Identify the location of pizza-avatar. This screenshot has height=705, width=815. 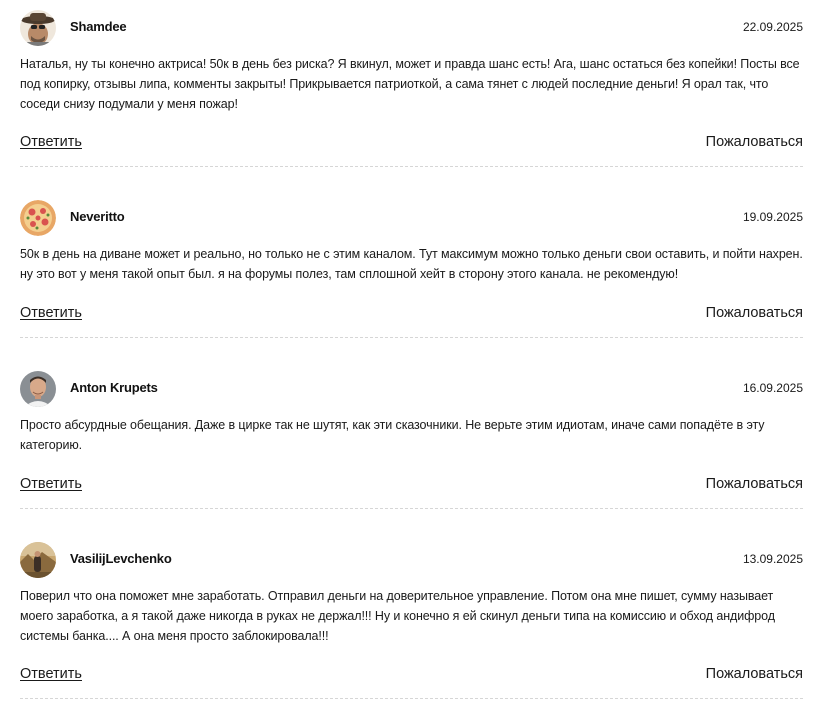
(38, 218).